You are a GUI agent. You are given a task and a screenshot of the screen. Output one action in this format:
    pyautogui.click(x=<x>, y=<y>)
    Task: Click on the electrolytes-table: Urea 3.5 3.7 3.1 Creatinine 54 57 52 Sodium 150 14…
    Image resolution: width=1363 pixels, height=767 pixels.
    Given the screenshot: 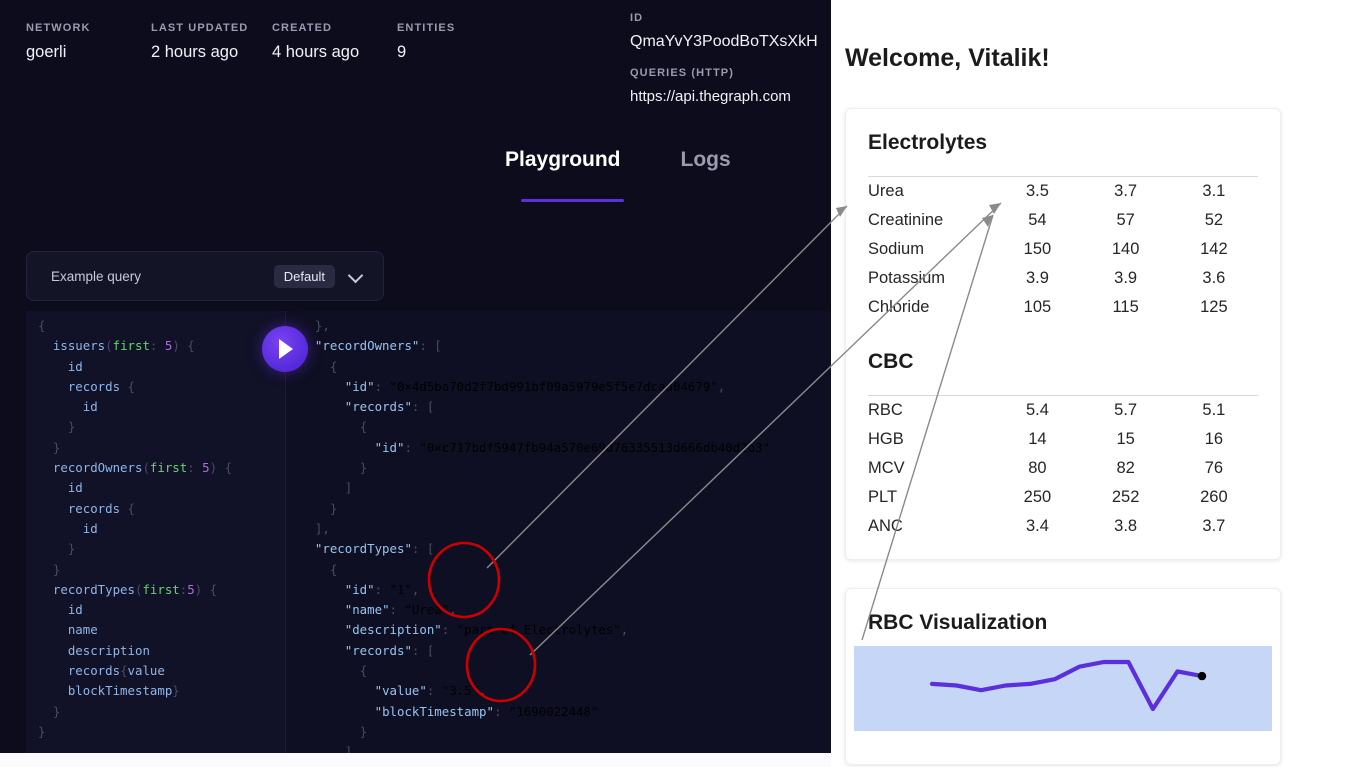 What is the action you would take?
    pyautogui.click(x=1063, y=244)
    